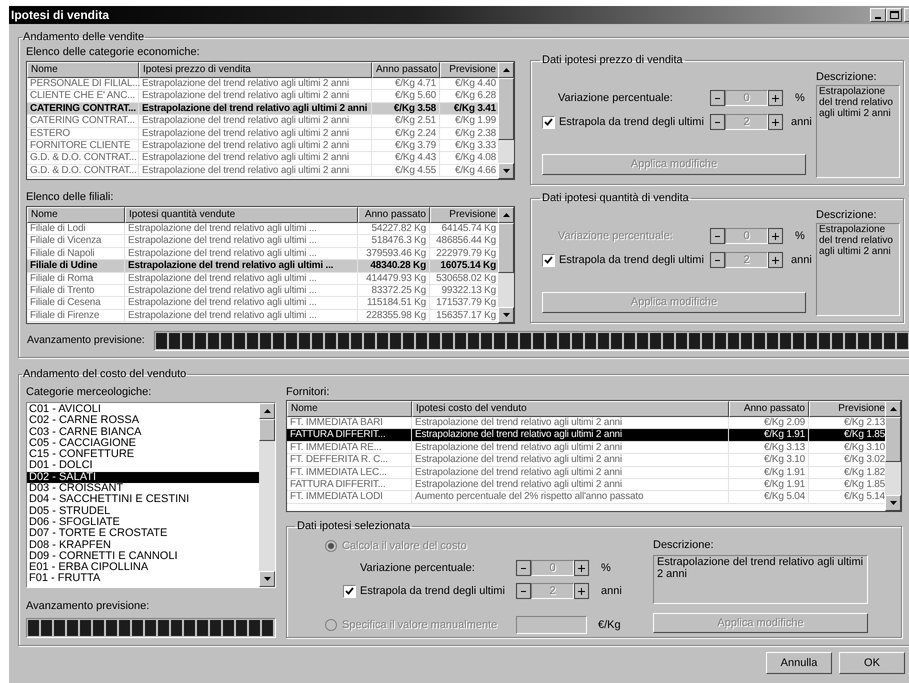  What do you see at coordinates (262, 146) in the screenshot?
I see `table-row: FORNITORE CLIENTE Estrapolazione del trend relativo agli ultimi 2 anni €/Kg 3.79 €/Kg 3.33` at bounding box center [262, 146].